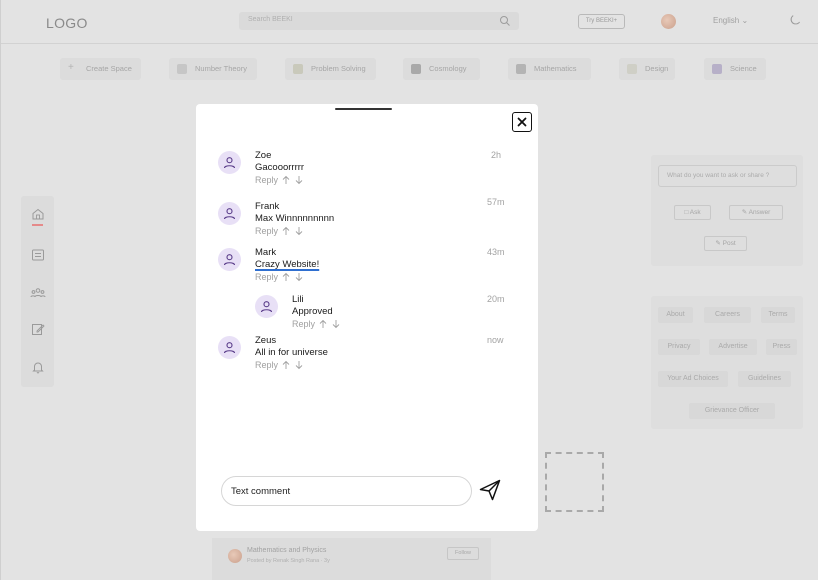 Image resolution: width=818 pixels, height=580 pixels. Describe the element at coordinates (743, 68) in the screenshot. I see `topic-label: Science` at that location.